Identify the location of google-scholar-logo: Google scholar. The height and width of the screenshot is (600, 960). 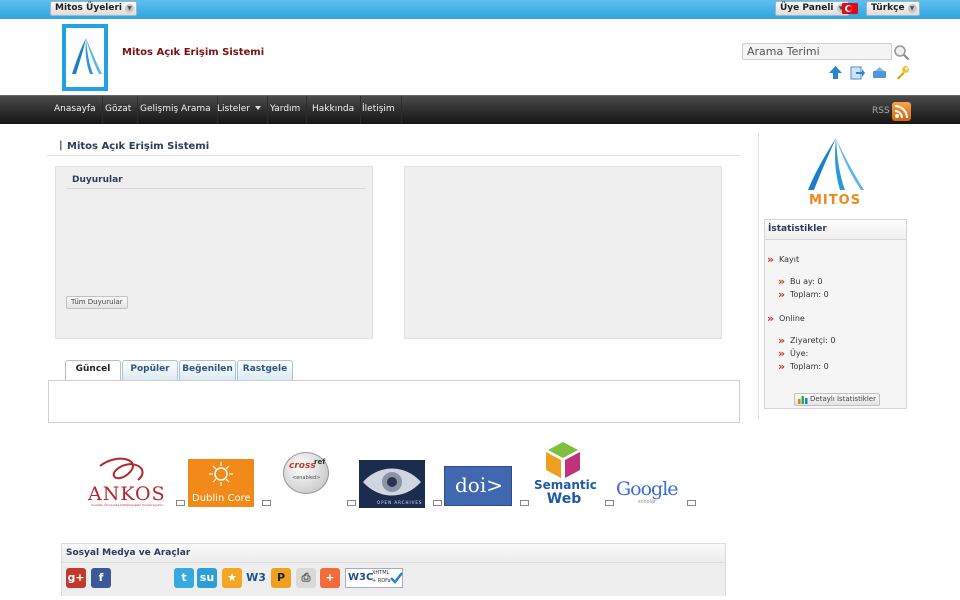
(651, 492).